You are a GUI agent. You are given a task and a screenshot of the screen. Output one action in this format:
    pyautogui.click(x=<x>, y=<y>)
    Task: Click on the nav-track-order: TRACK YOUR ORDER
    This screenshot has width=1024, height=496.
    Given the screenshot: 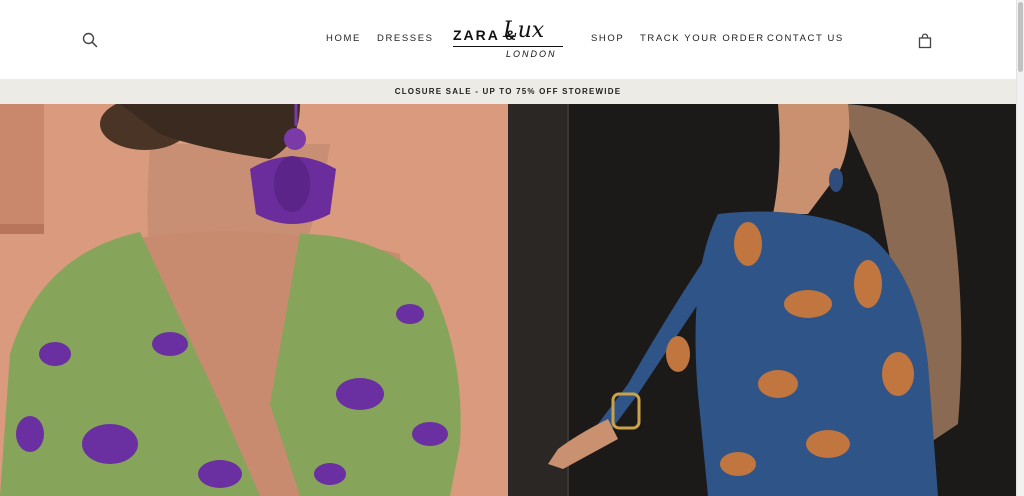 What is the action you would take?
    pyautogui.click(x=702, y=38)
    